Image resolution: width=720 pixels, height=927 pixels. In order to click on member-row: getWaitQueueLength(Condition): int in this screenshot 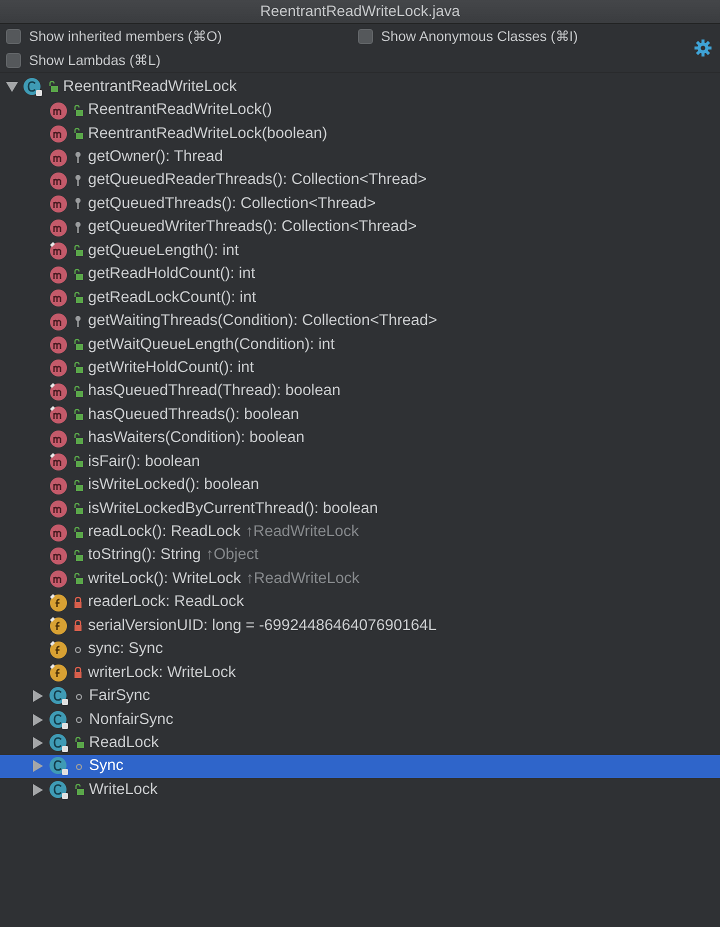, I will do `click(360, 344)`.